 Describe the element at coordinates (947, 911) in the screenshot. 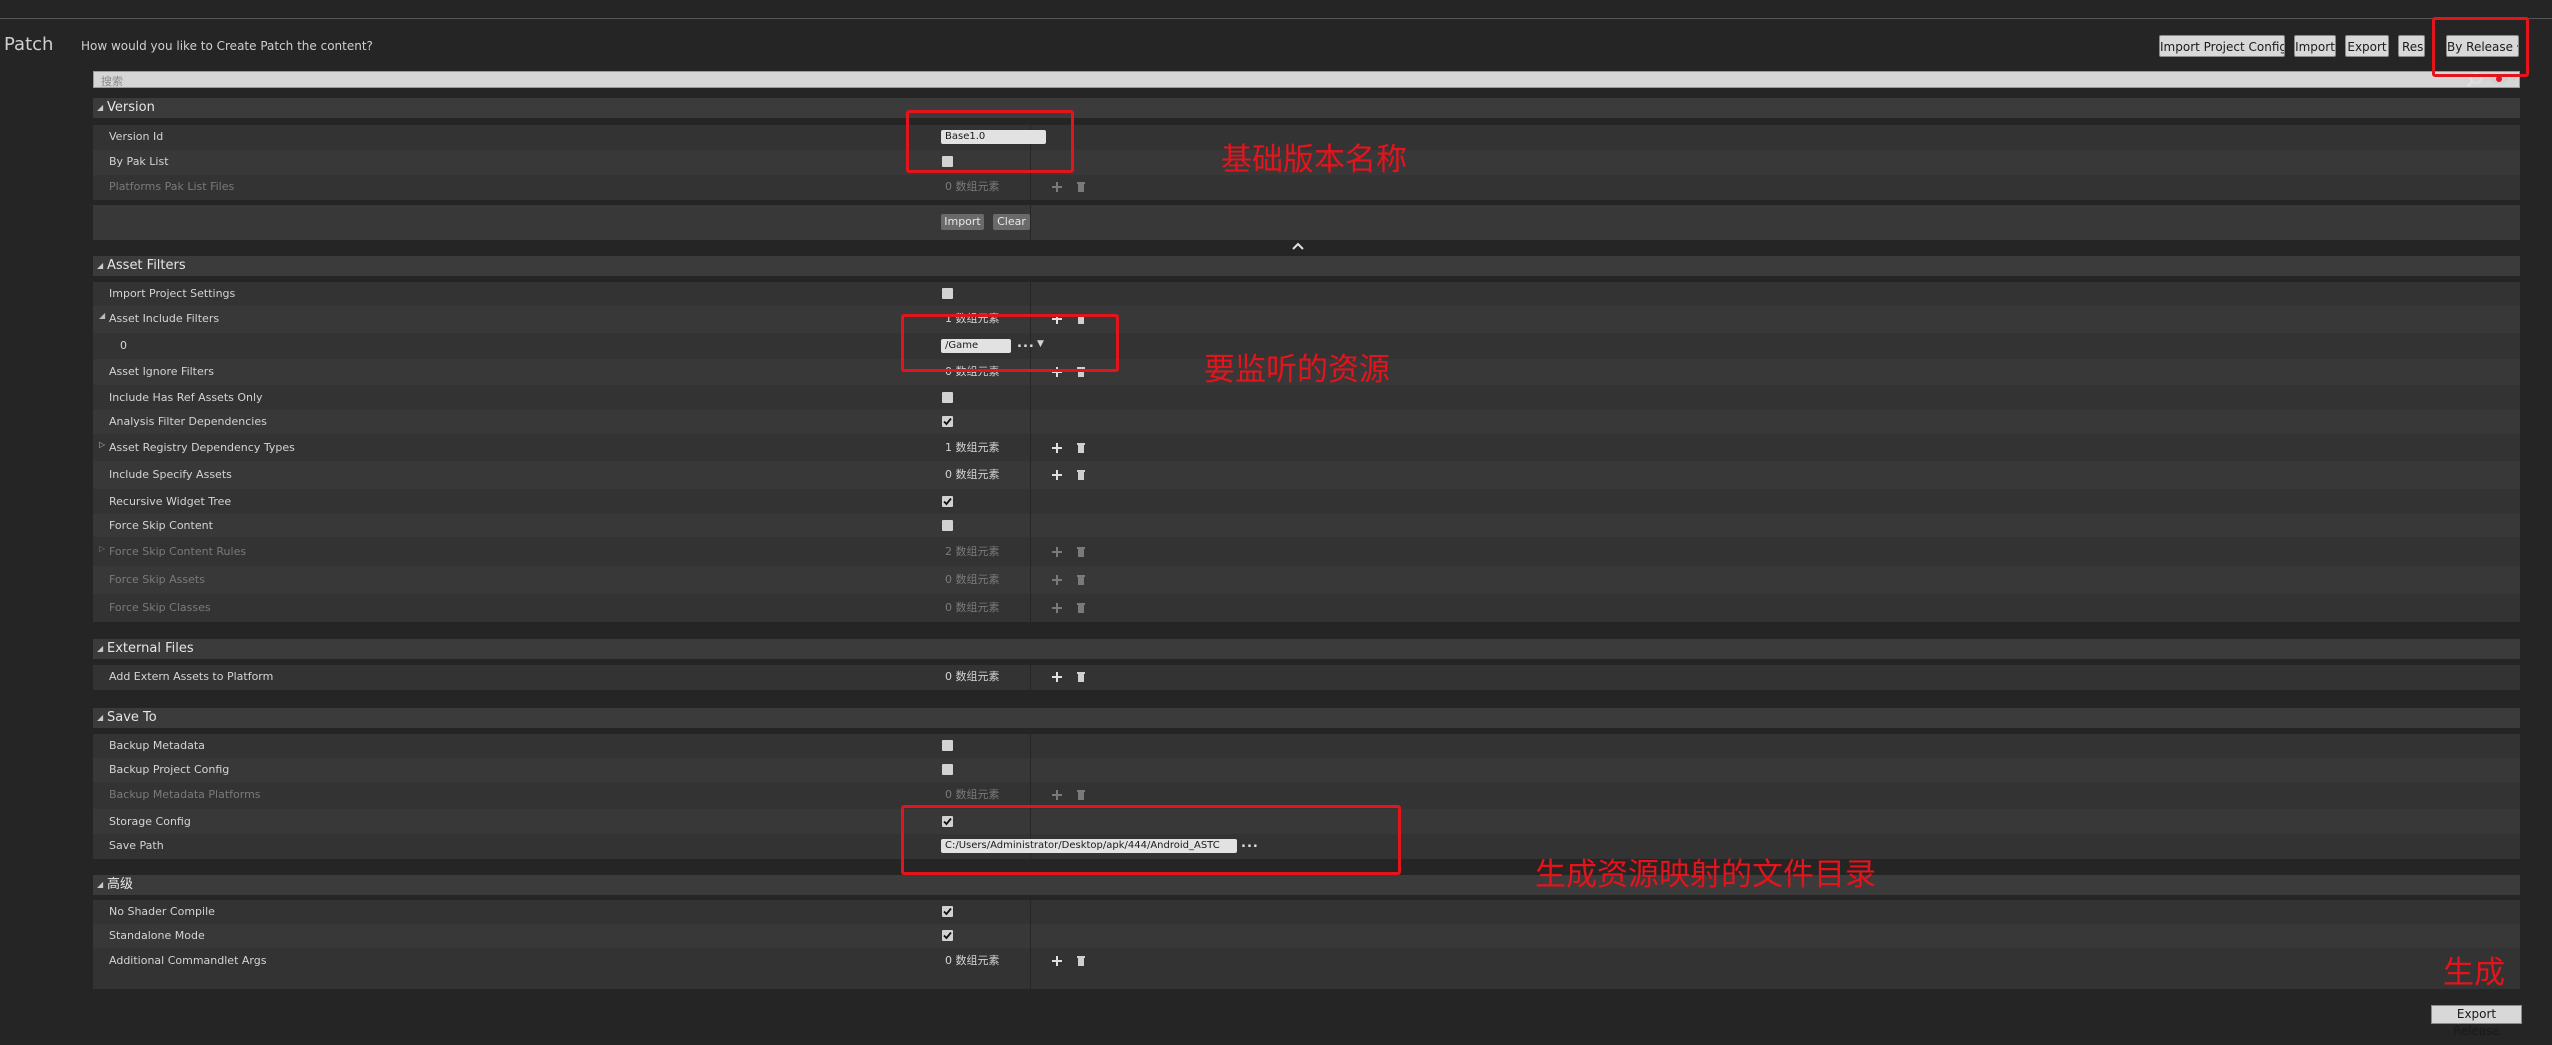

I see `no-shader-compile-checkbox` at that location.